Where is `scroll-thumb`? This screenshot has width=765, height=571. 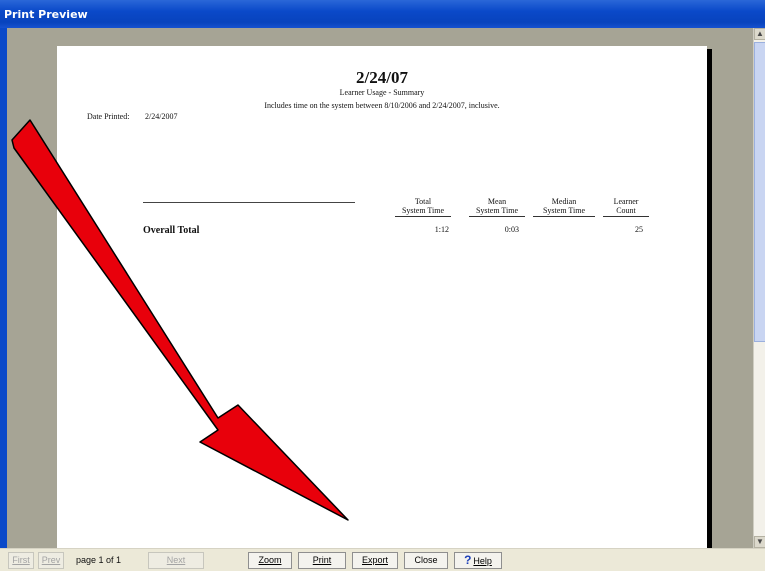
scroll-thumb is located at coordinates (759, 192).